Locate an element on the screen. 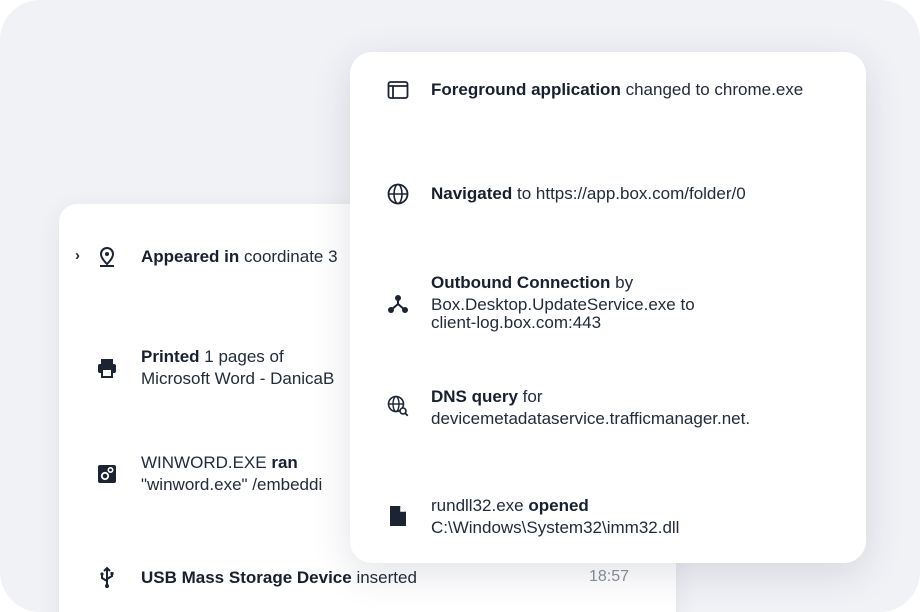 This screenshot has width=920, height=612. event-subject: WINWORD.EXE is located at coordinates (204, 462).